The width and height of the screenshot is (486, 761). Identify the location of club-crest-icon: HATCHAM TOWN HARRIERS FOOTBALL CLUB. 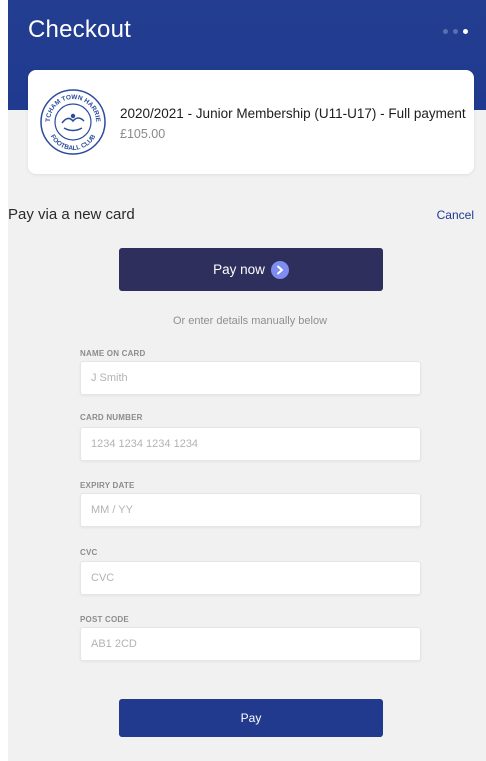
(72, 121).